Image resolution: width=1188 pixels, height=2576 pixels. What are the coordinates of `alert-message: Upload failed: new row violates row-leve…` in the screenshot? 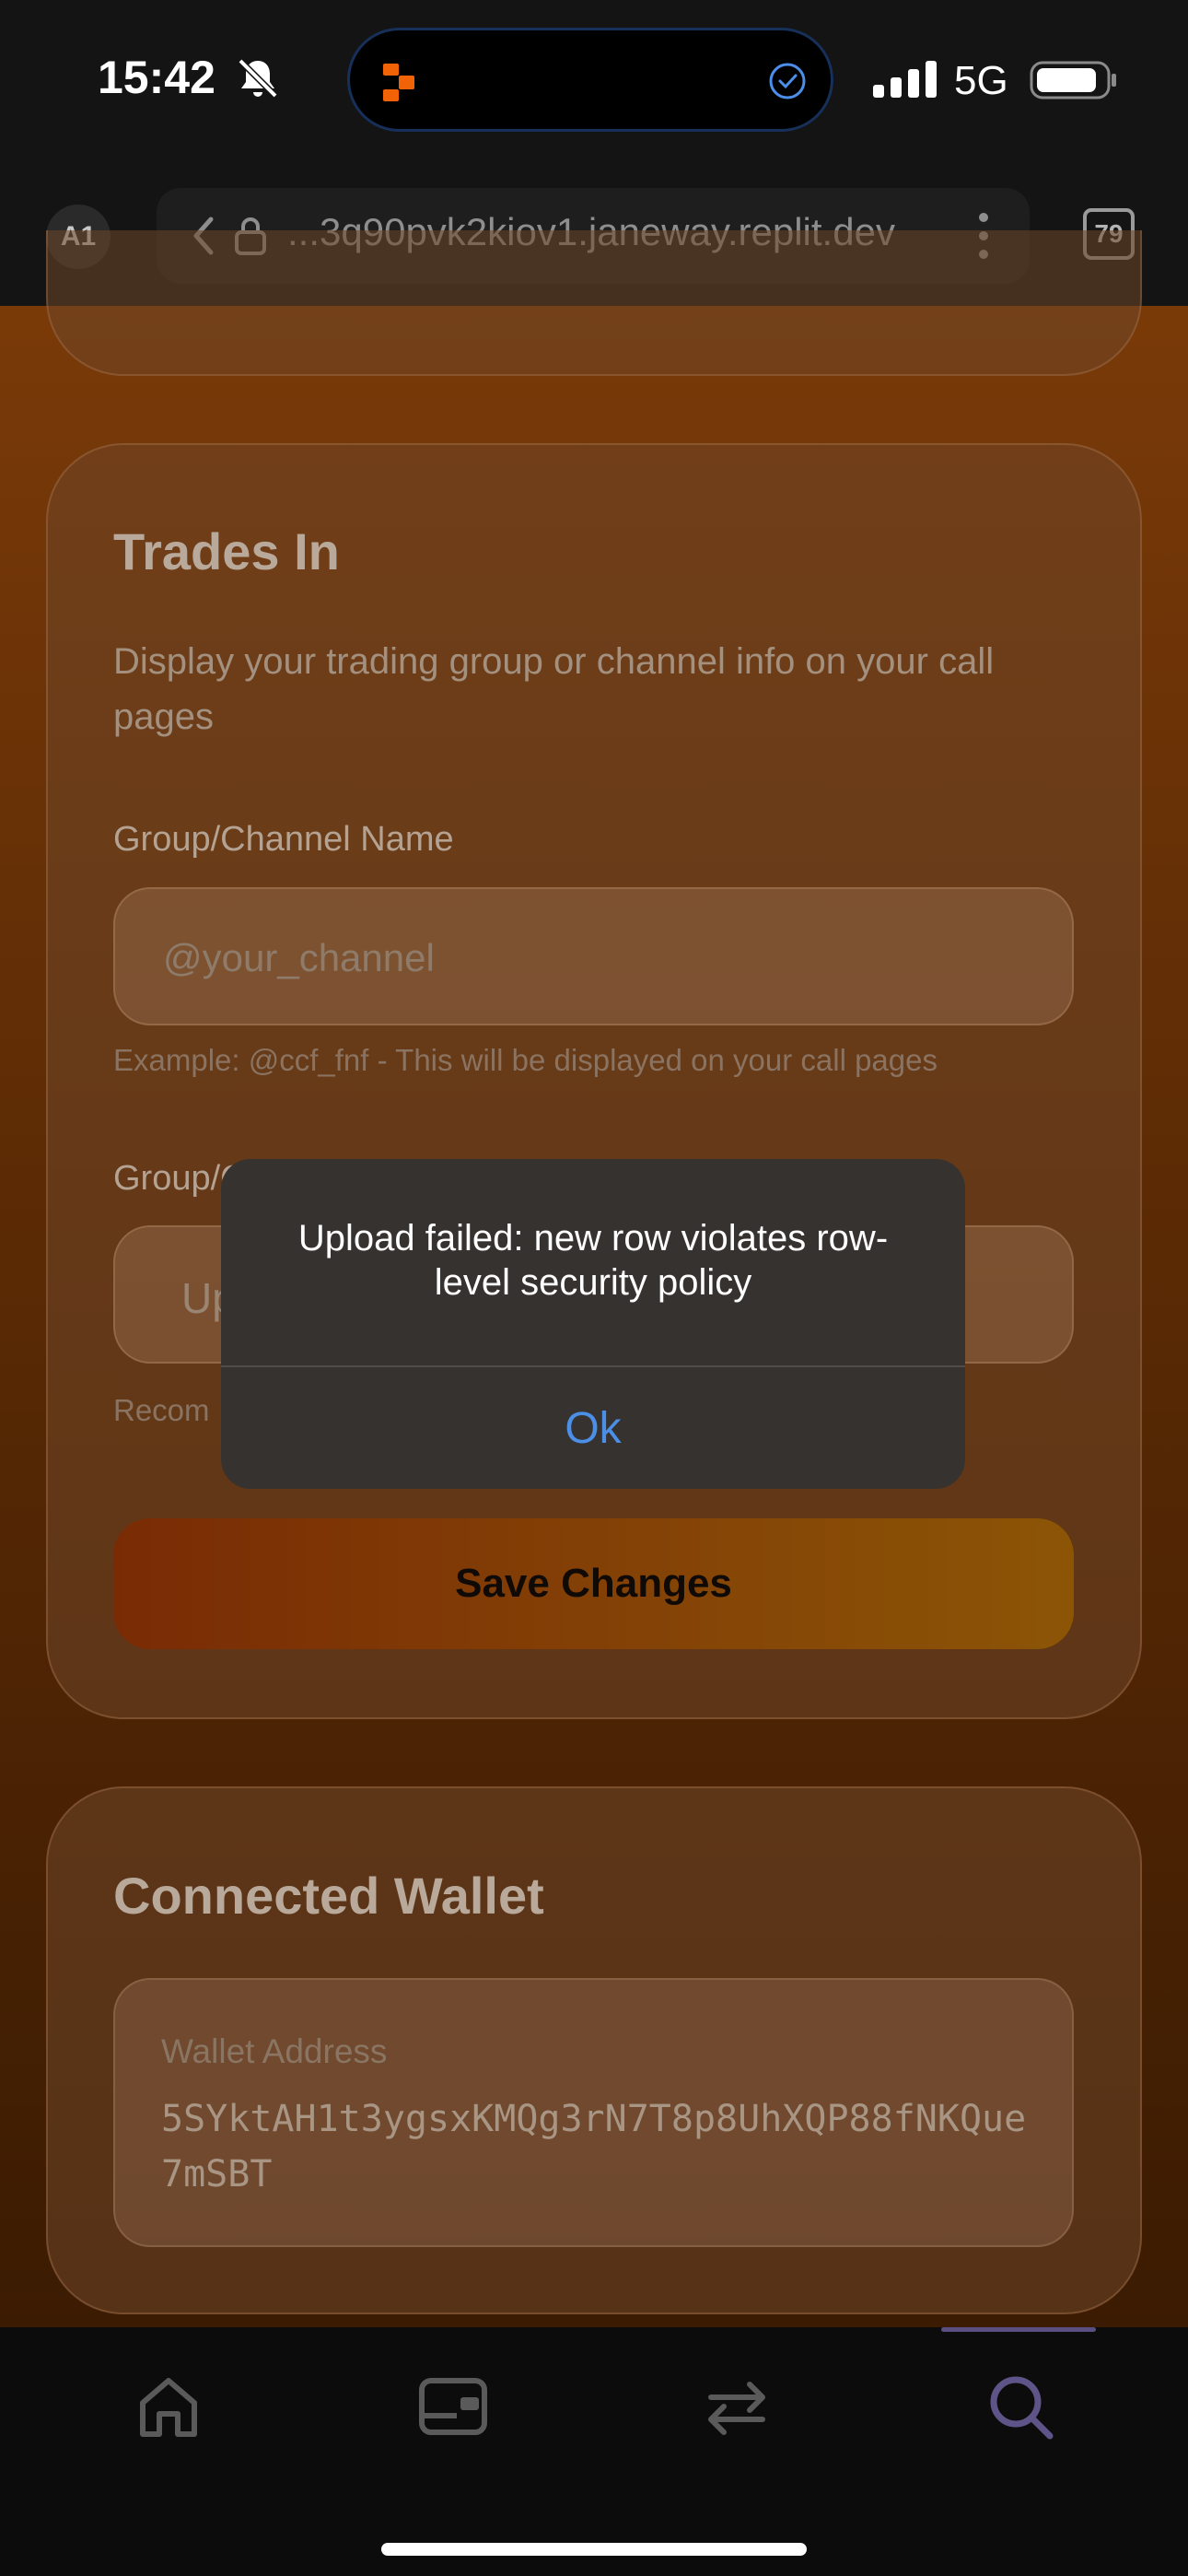 It's located at (593, 1260).